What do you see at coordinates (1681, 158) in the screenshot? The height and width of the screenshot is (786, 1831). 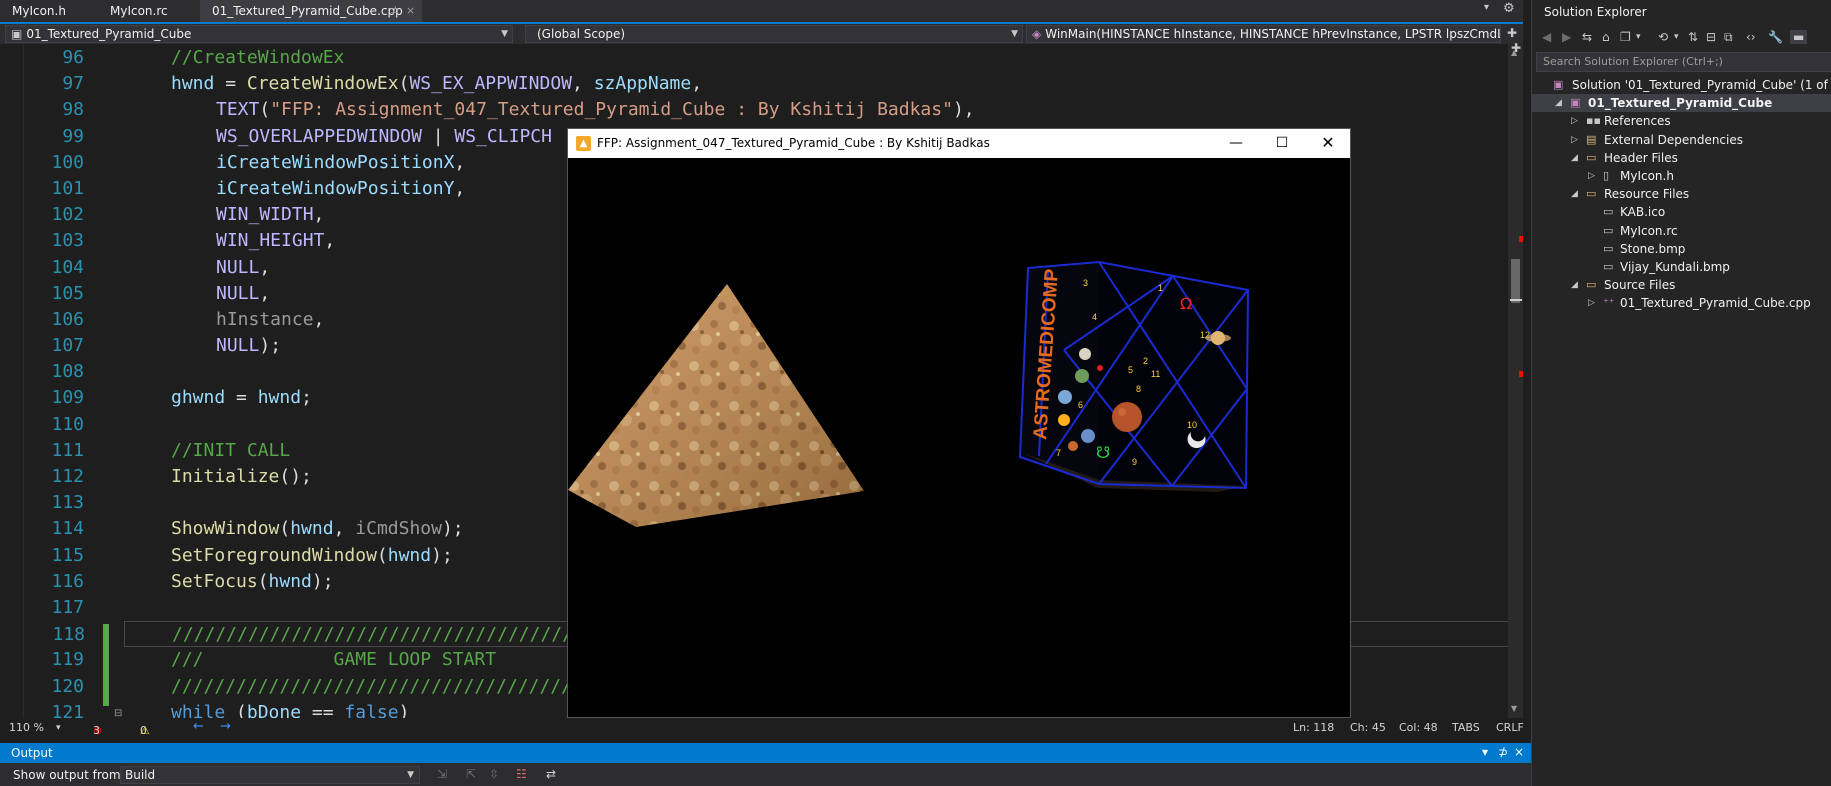 I see `tree-item-header-files: ◢ ▭ Header Files` at bounding box center [1681, 158].